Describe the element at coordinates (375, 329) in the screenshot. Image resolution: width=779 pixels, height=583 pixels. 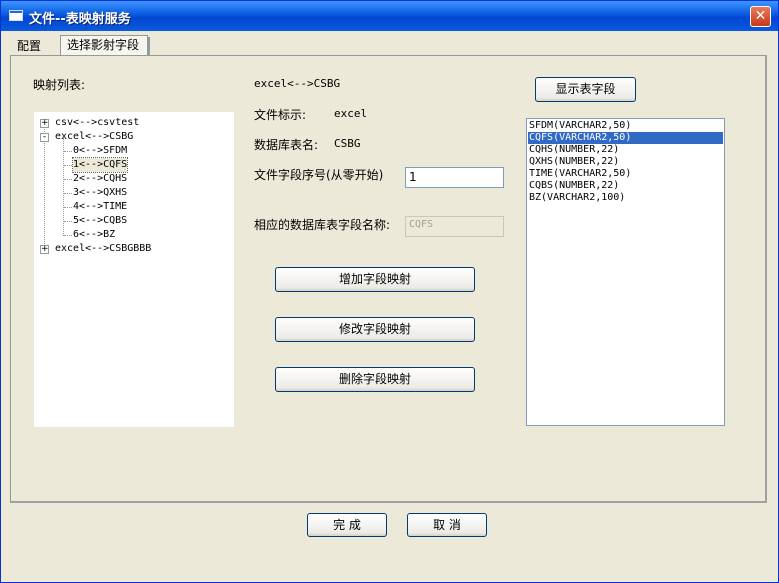
I see `modify-mapping-button: 修改字段映射` at that location.